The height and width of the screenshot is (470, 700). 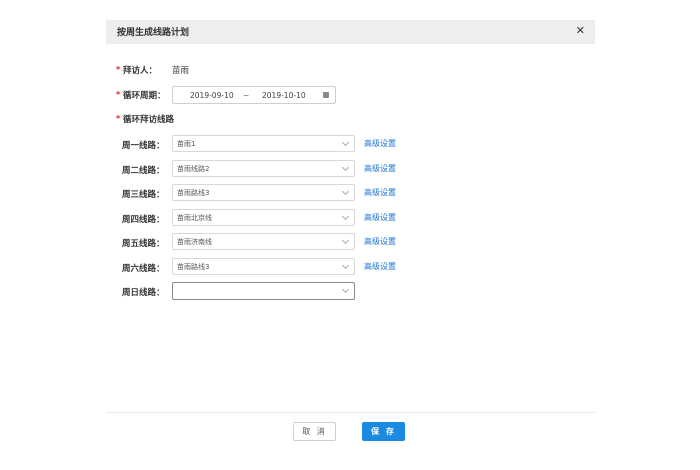 I want to click on friday-route-select: 苗雨济南线, so click(x=263, y=241).